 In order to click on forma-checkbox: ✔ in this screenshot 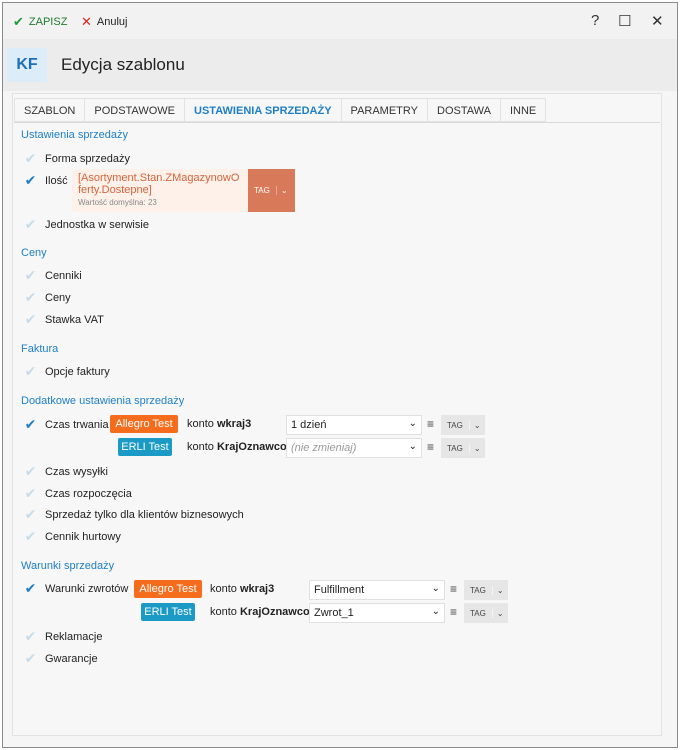, I will do `click(30, 158)`.